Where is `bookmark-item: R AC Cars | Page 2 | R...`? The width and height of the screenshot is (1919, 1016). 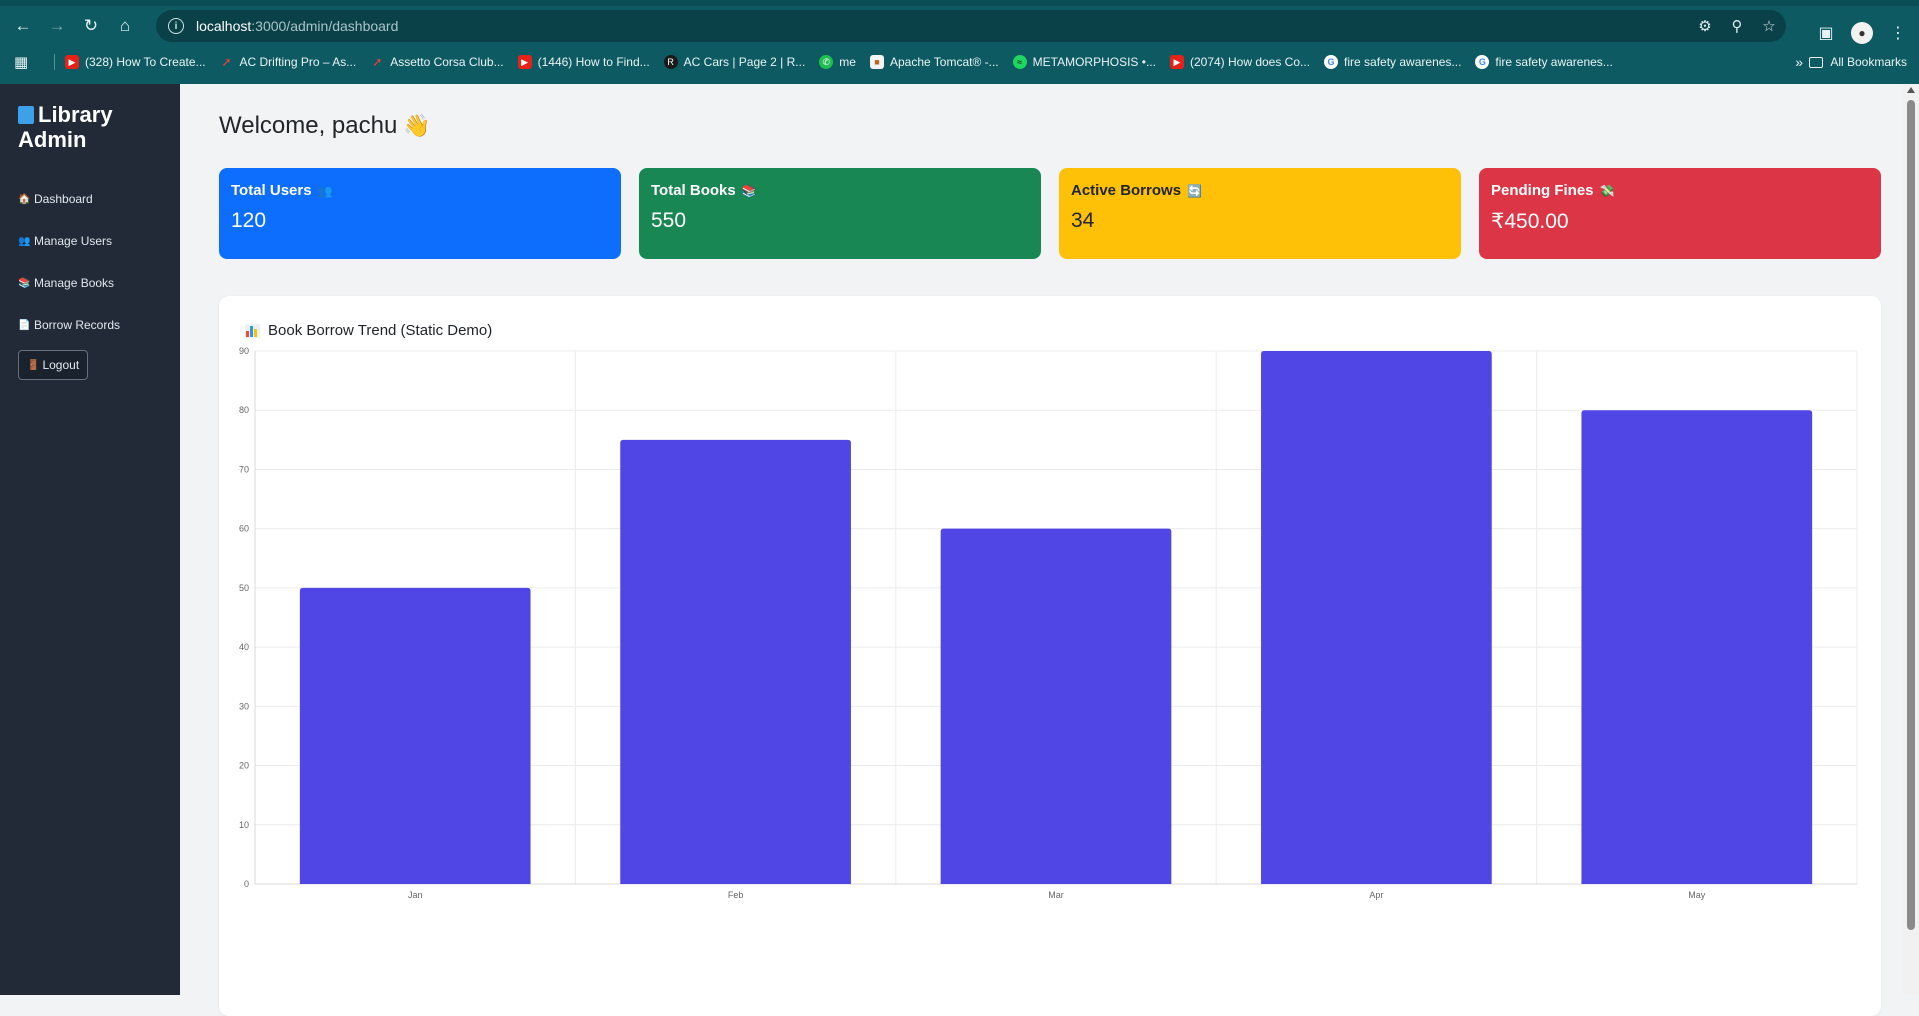 bookmark-item: R AC Cars | Page 2 | R... is located at coordinates (734, 62).